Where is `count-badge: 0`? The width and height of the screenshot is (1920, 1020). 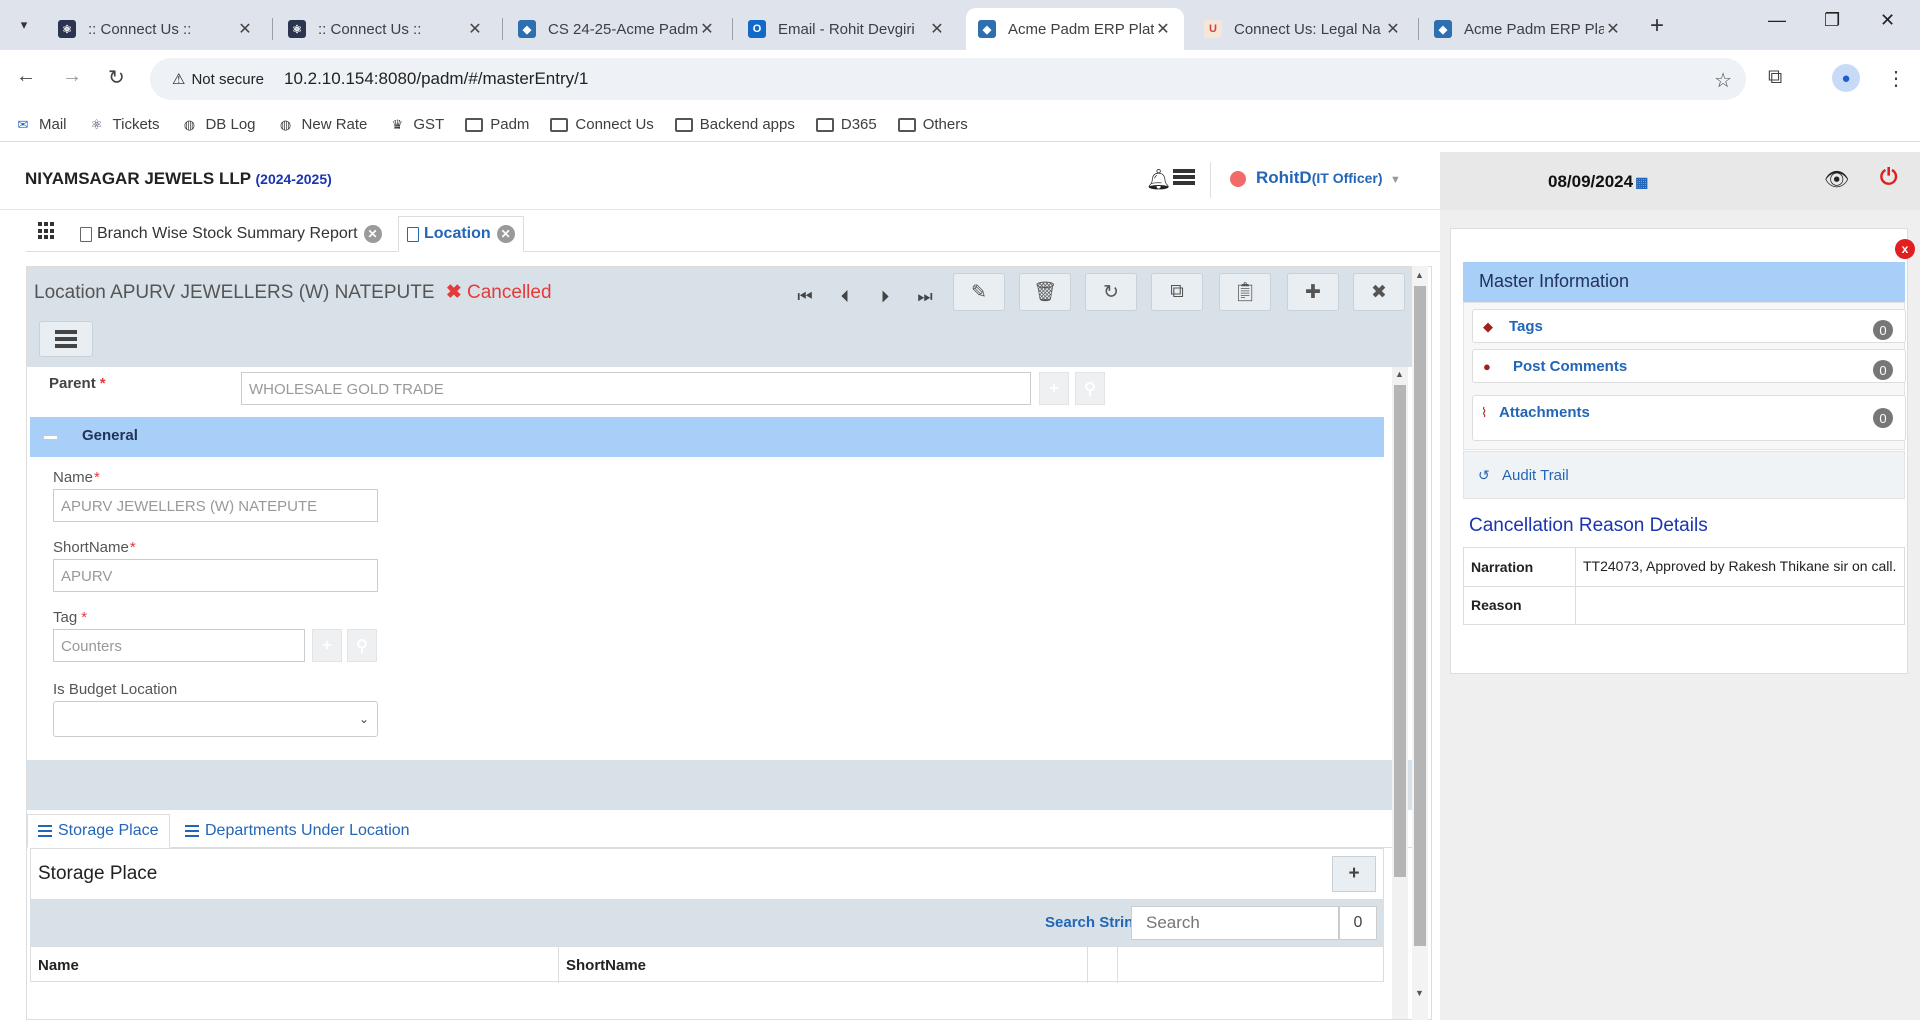 count-badge: 0 is located at coordinates (1883, 370).